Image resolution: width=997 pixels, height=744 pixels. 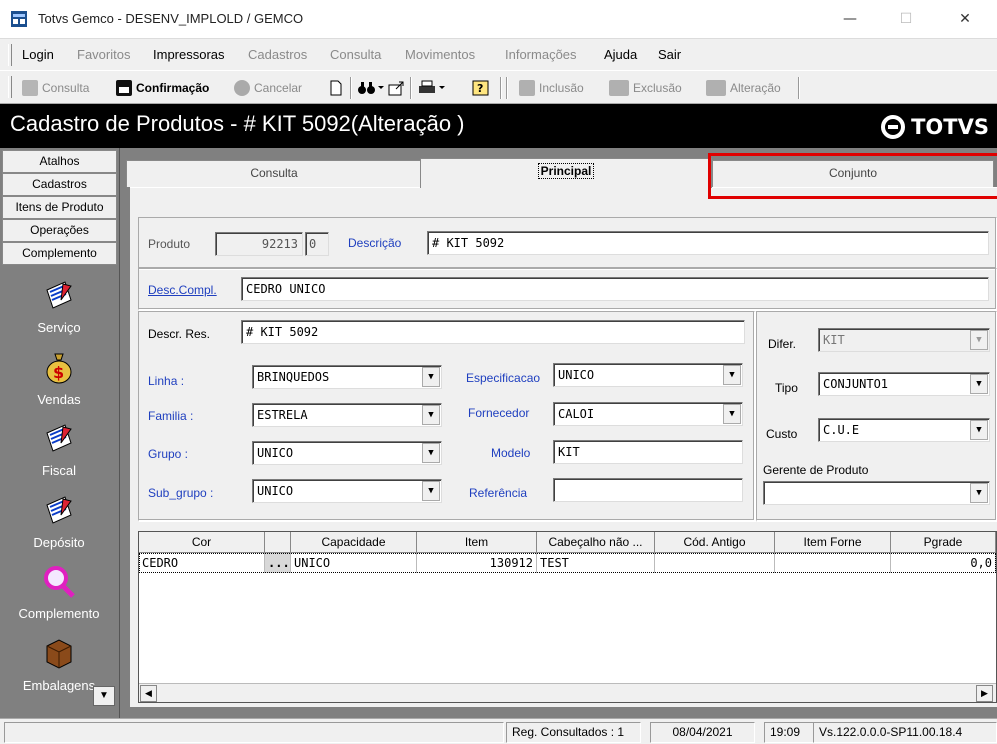 What do you see at coordinates (355, 54) in the screenshot?
I see `menu-consulta: Consulta` at bounding box center [355, 54].